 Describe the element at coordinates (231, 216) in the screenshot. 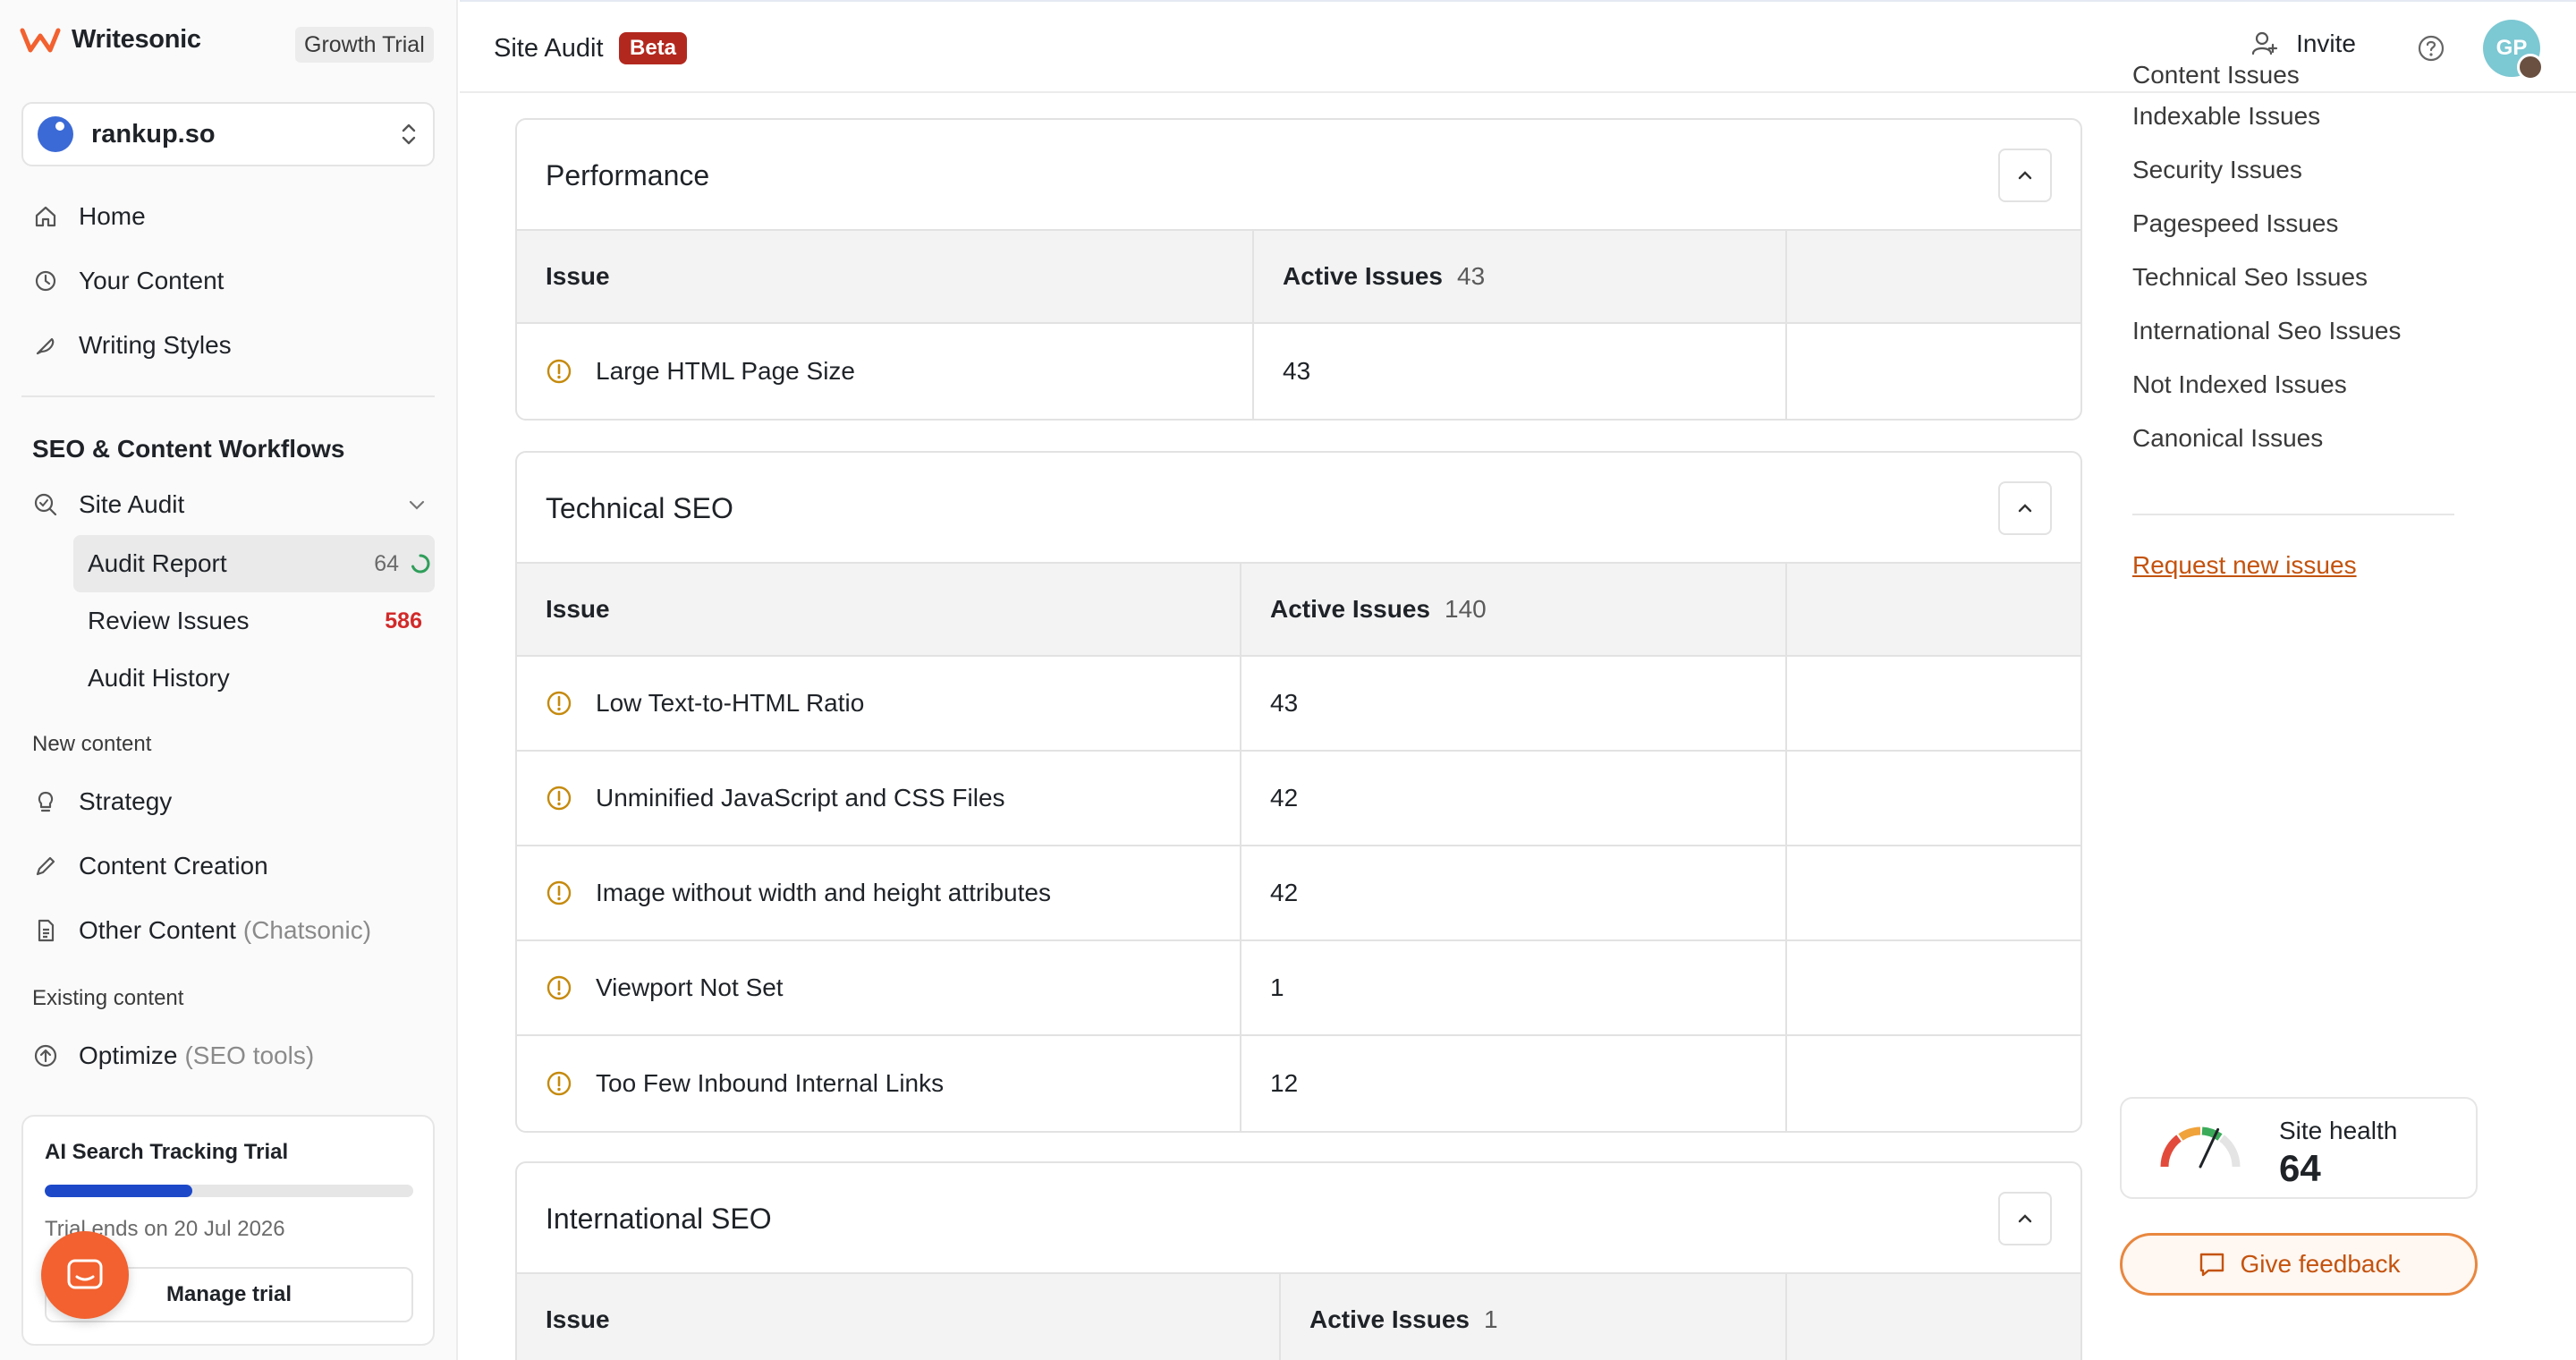

I see `nav-item-home: Home` at that location.